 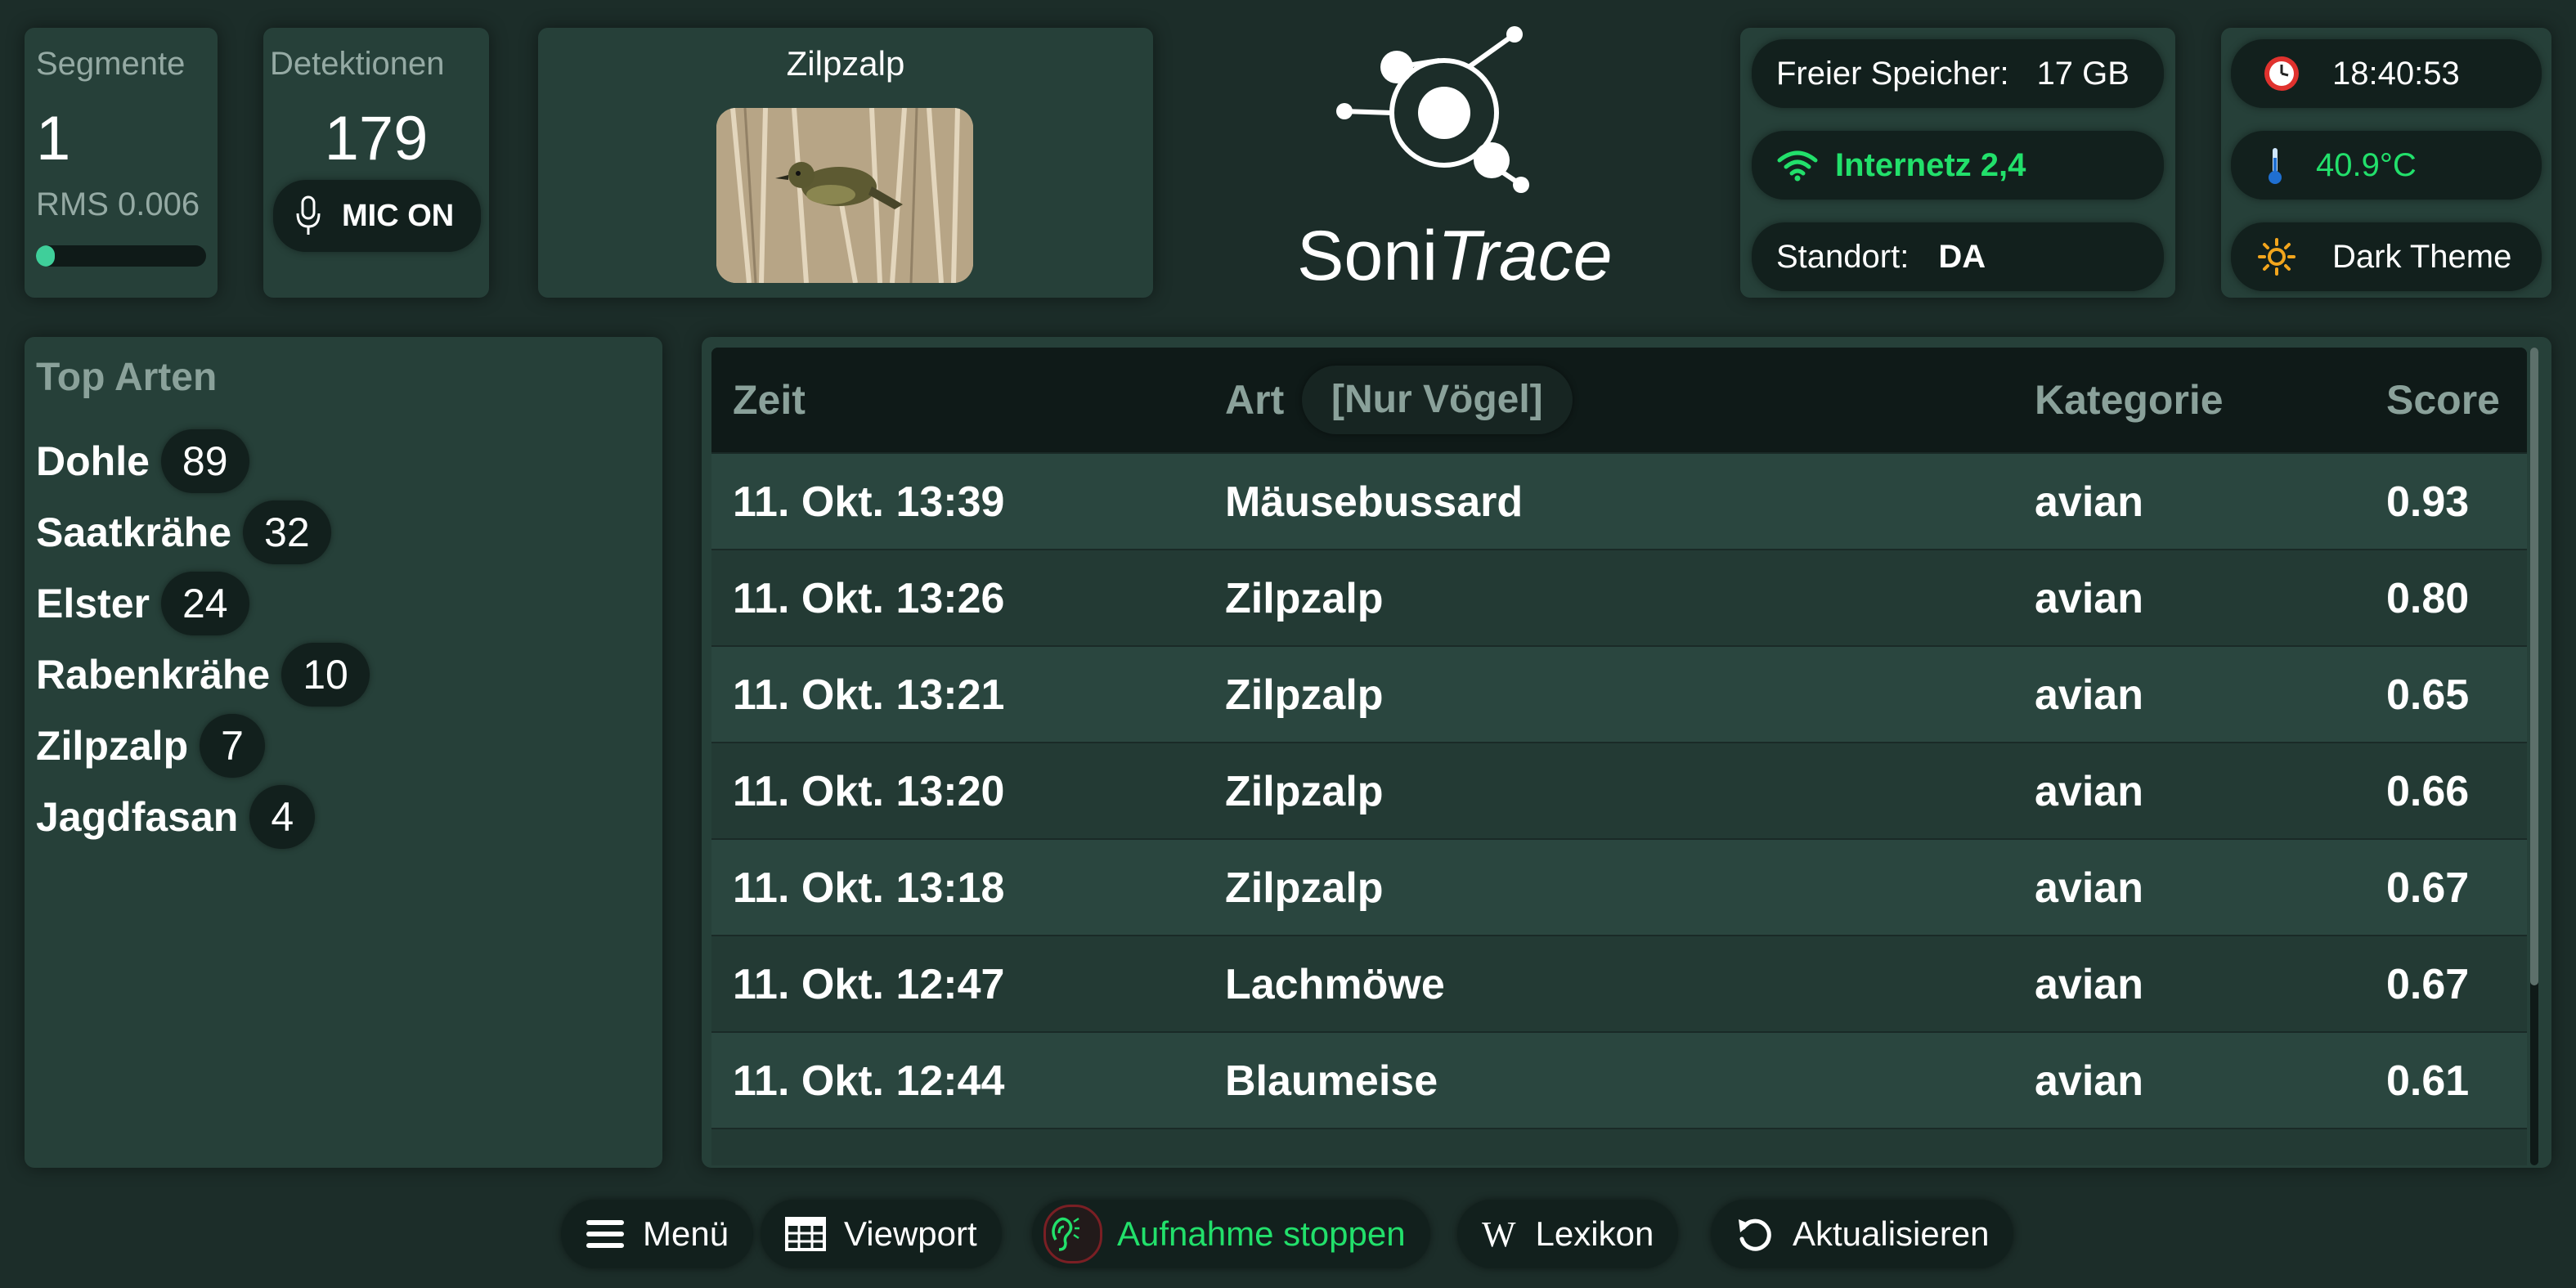 What do you see at coordinates (93, 603) in the screenshot?
I see `top-species-name: Elster` at bounding box center [93, 603].